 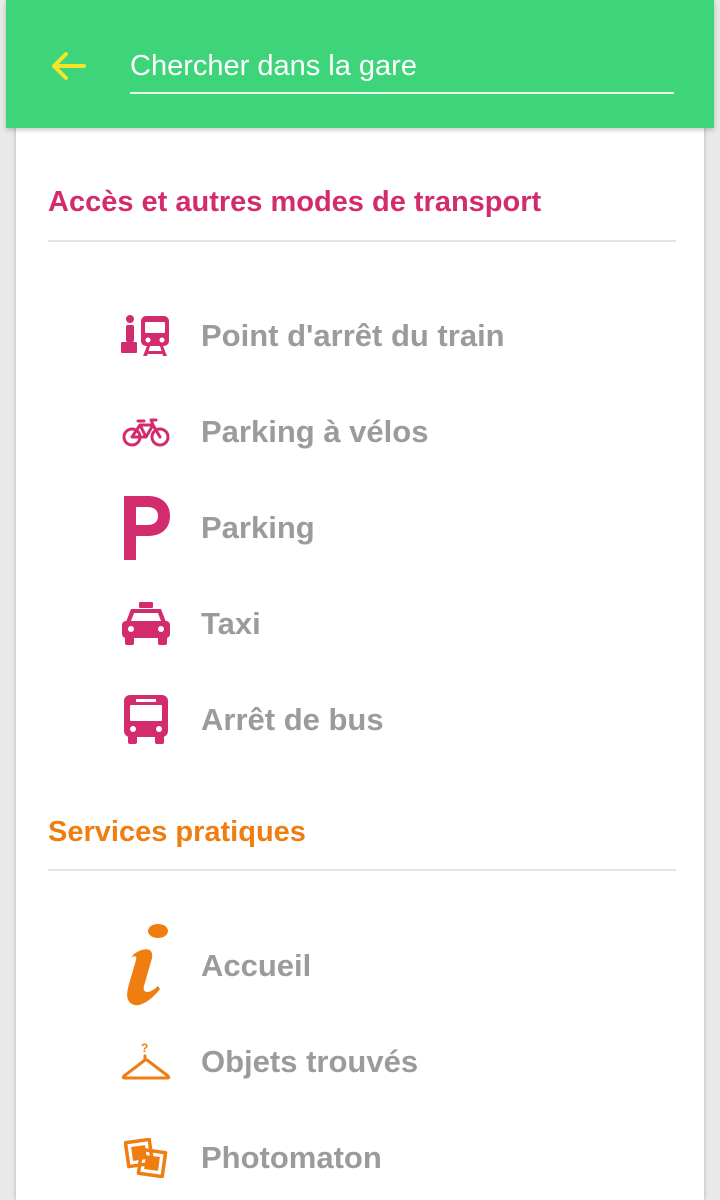 What do you see at coordinates (384, 528) in the screenshot?
I see `list-item-parking: Parking` at bounding box center [384, 528].